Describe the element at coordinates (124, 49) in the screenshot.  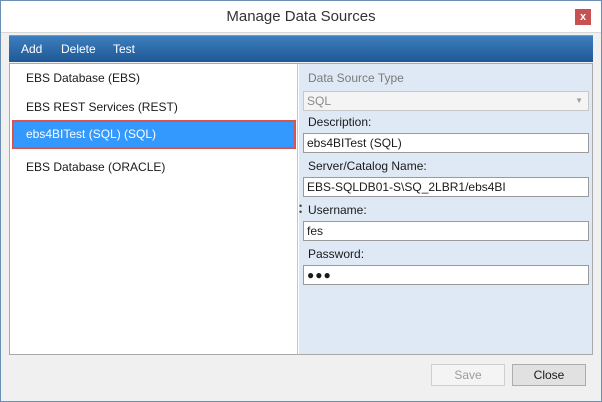
I see `test-button: Test` at that location.